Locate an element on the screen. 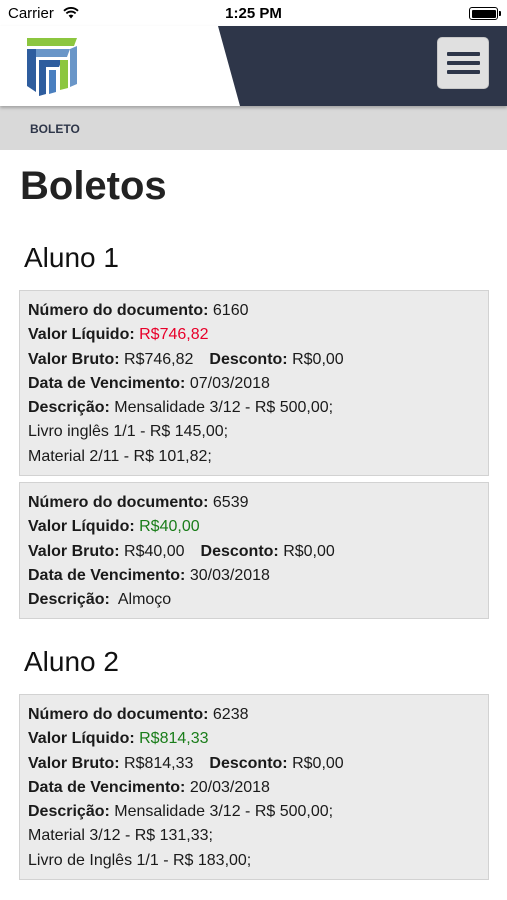  document-number-row: Número do documento: 6539 is located at coordinates (138, 502).